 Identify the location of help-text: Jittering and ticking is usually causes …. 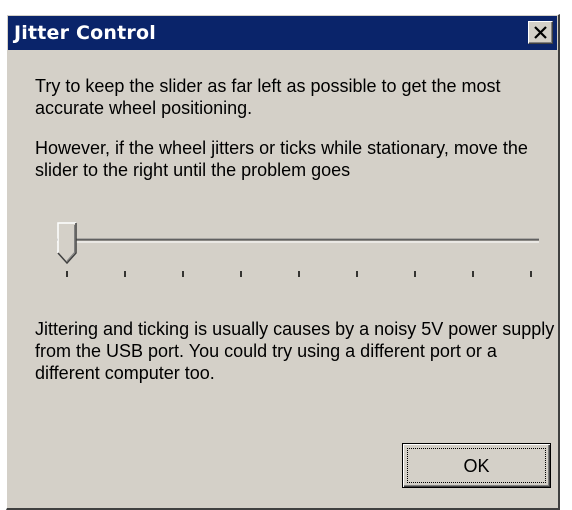
(295, 351).